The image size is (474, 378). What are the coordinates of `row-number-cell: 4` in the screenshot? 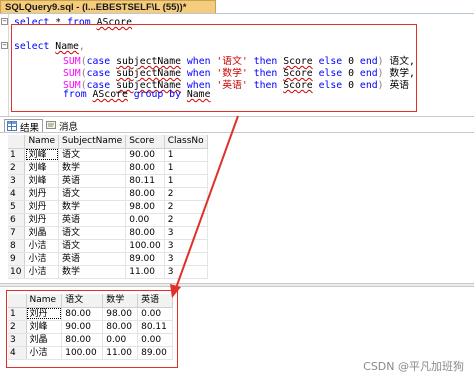 It's located at (17, 194).